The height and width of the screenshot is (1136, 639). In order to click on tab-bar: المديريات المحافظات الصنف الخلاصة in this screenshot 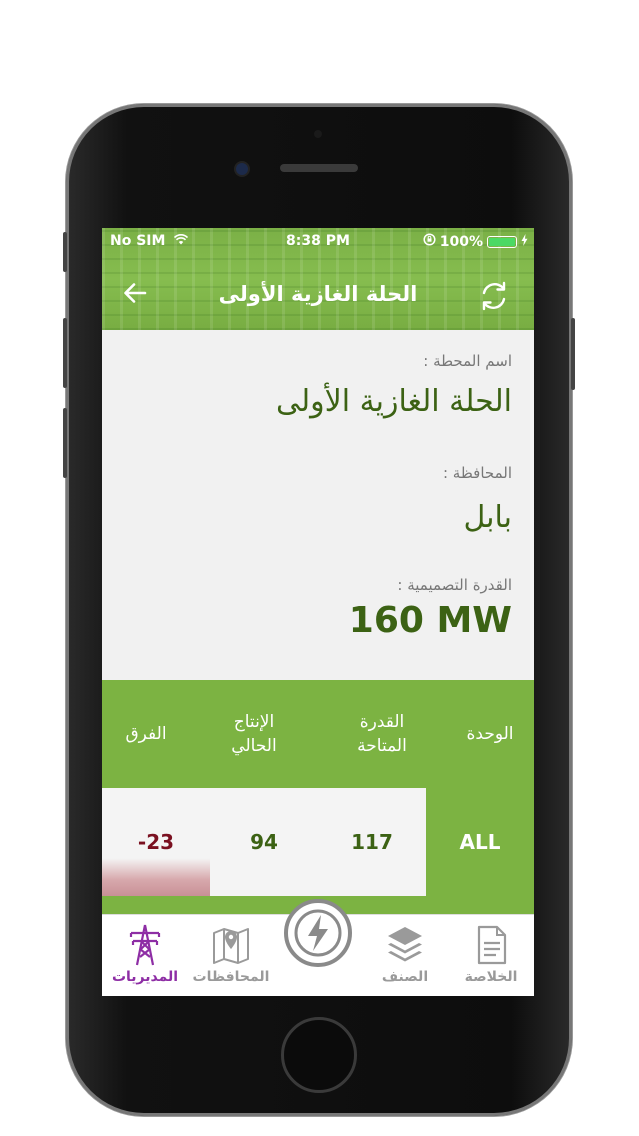, I will do `click(318, 947)`.